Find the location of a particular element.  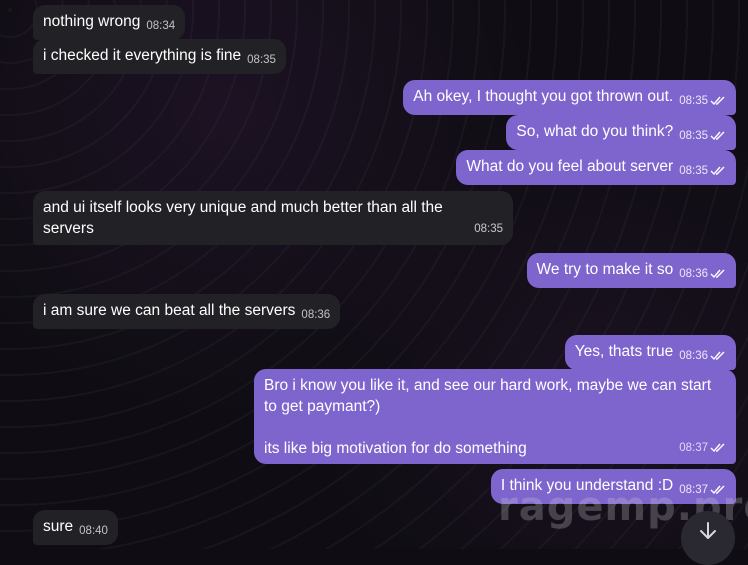

message-text: i am sure we can beat all the servers is located at coordinates (169, 310).